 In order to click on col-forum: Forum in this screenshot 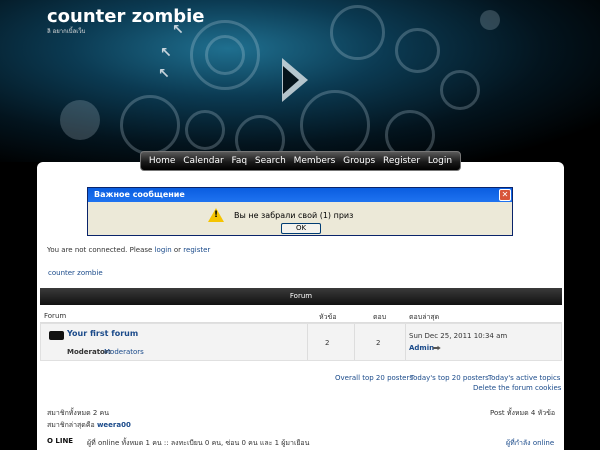, I will do `click(55, 316)`.